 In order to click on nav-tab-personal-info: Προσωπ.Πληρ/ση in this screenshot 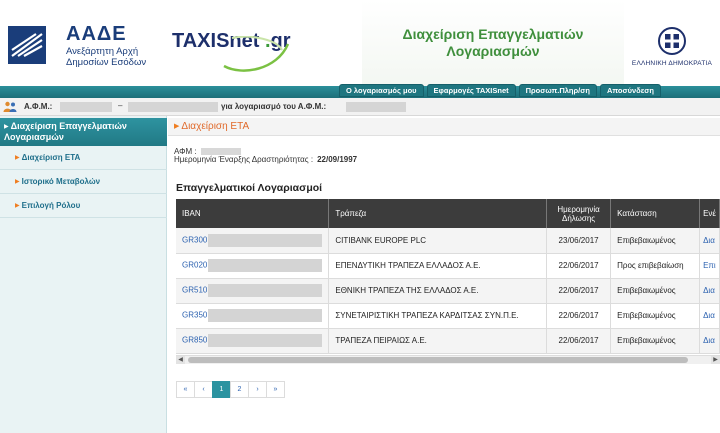, I will do `click(557, 90)`.